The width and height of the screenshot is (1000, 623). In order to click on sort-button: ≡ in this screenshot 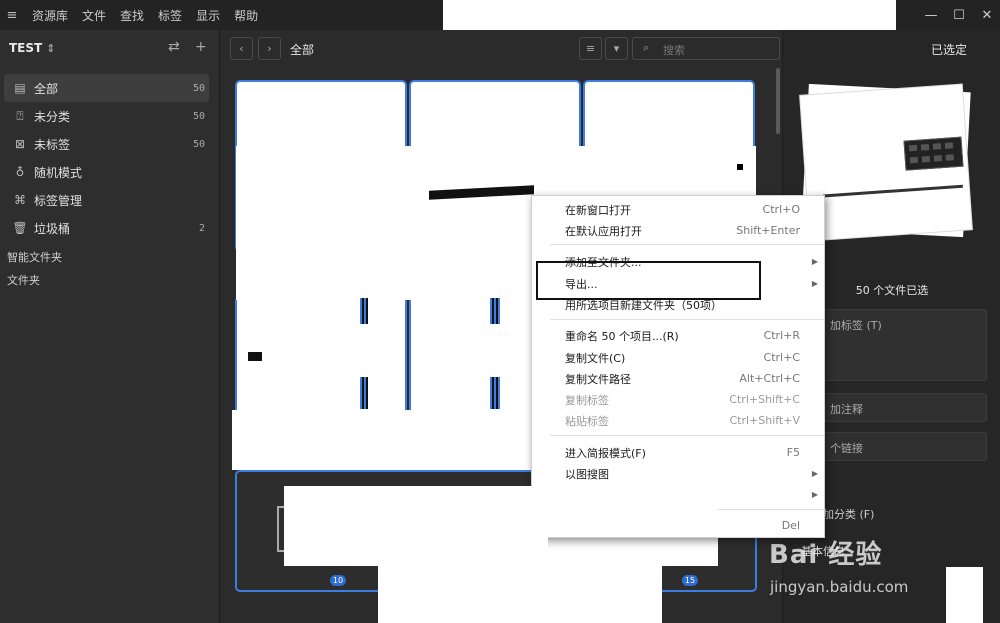, I will do `click(590, 48)`.